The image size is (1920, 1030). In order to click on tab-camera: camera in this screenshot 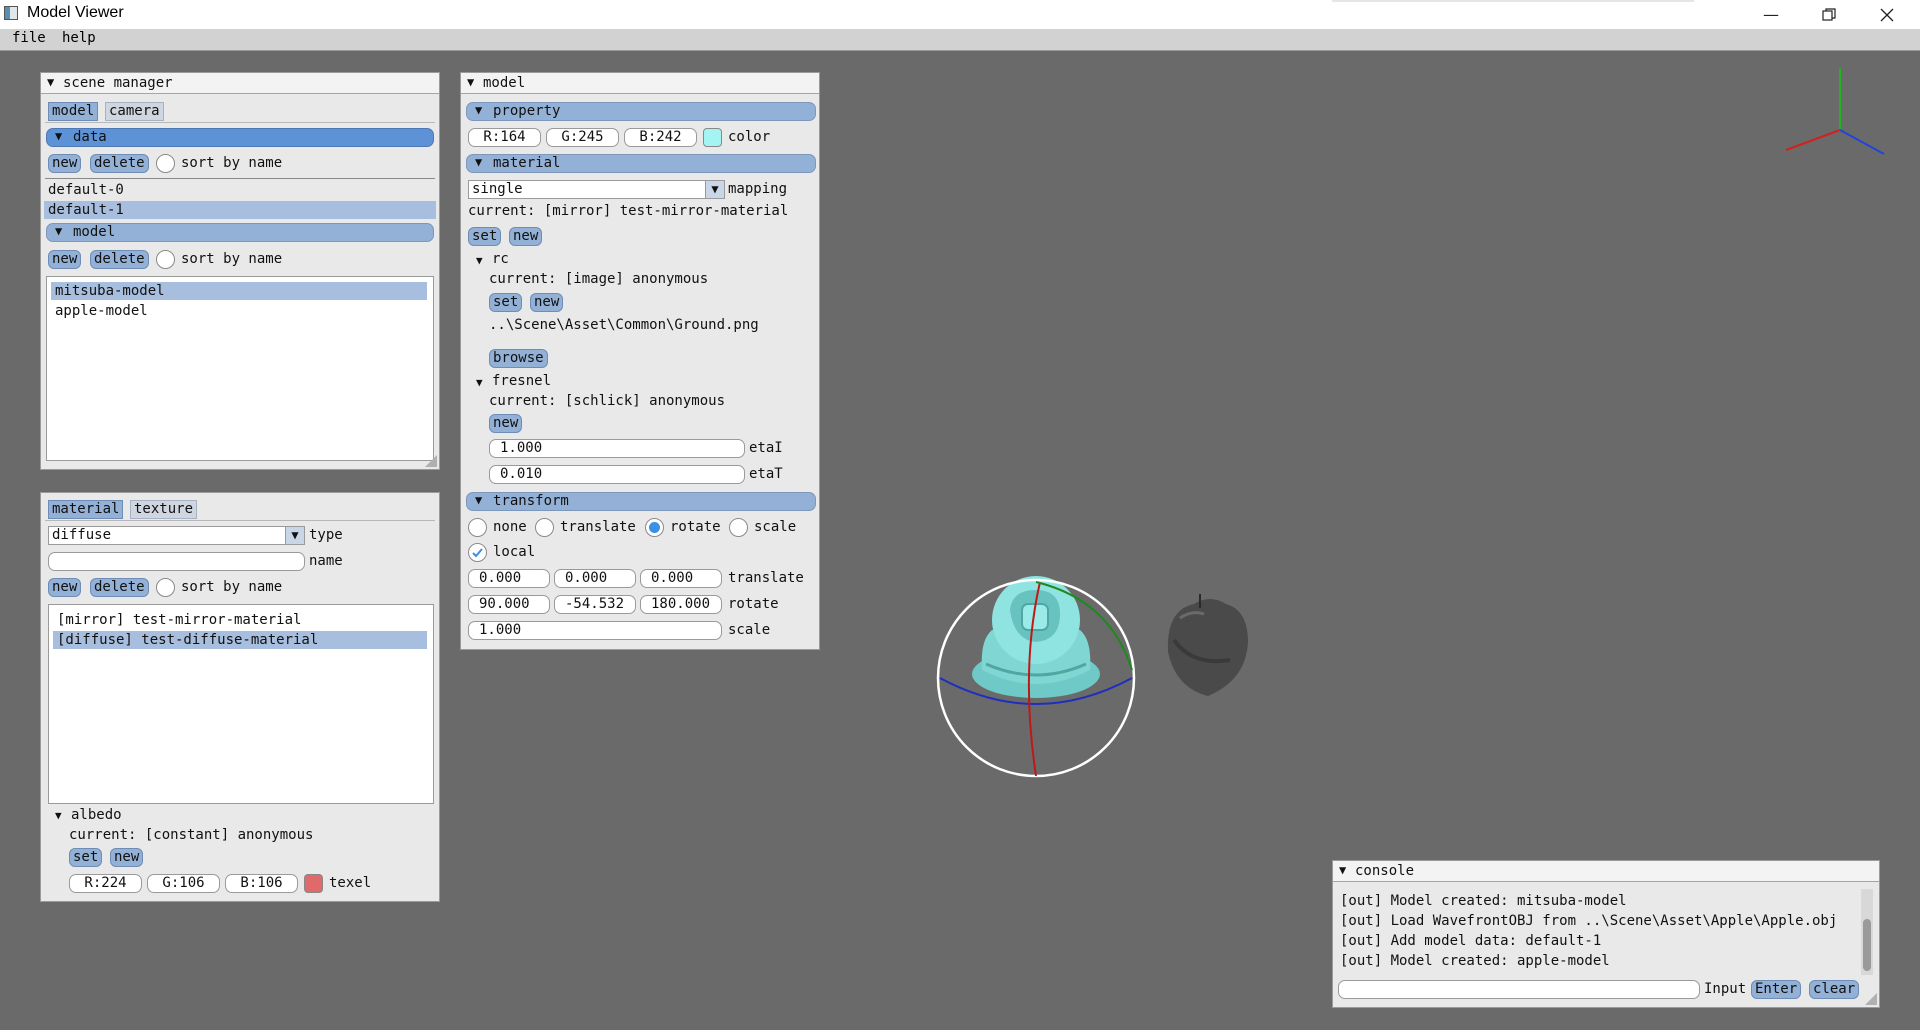, I will do `click(134, 111)`.